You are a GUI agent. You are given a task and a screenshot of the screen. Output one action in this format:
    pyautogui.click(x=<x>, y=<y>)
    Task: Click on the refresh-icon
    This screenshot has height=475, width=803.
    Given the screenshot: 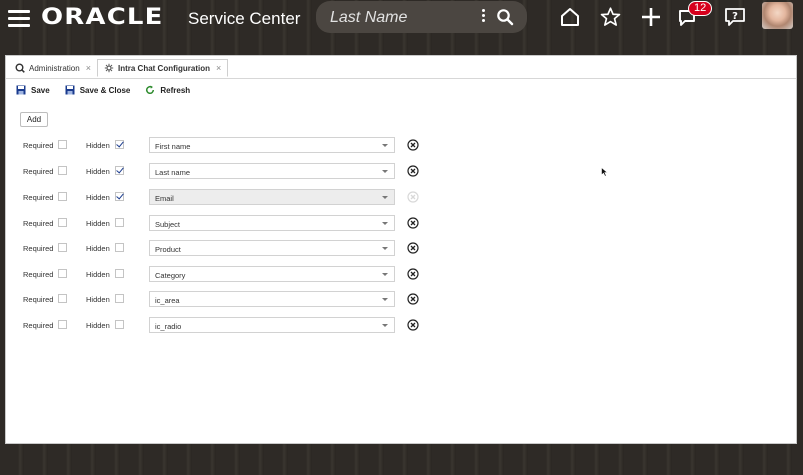 What is the action you would take?
    pyautogui.click(x=150, y=89)
    